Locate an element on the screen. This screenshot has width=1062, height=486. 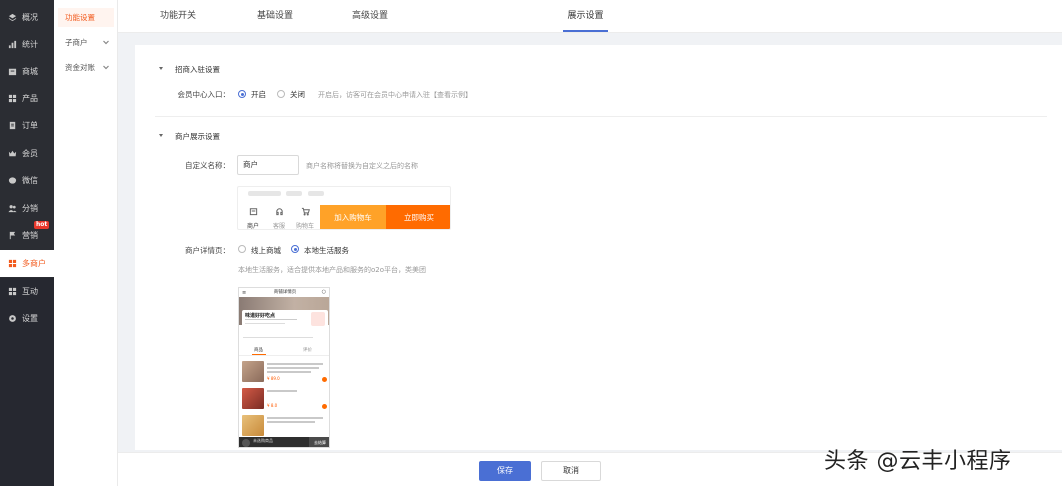
custom-name-input: 商户 is located at coordinates (268, 165).